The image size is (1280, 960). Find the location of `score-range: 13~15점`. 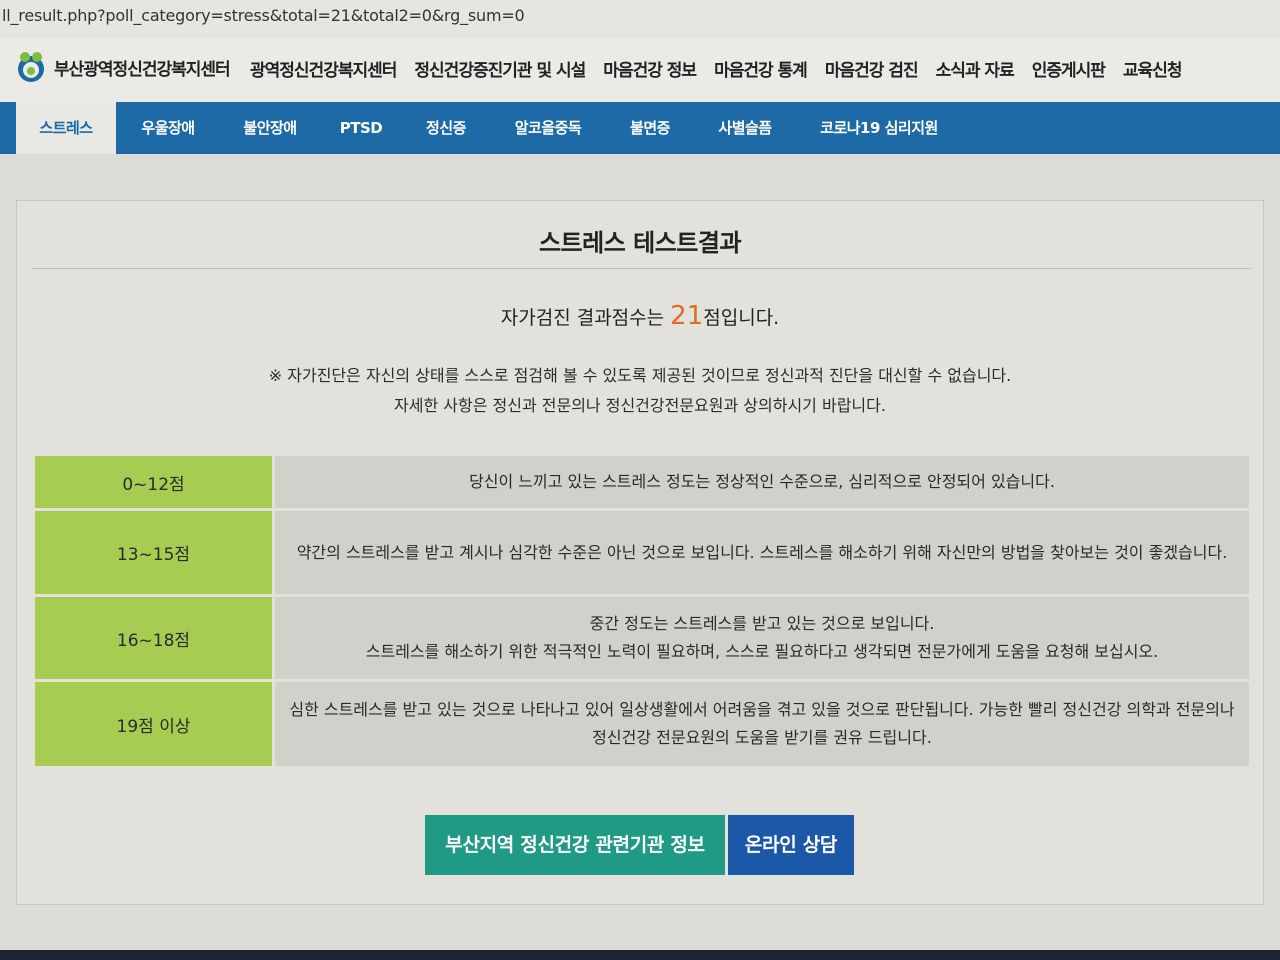

score-range: 13~15점 is located at coordinates (155, 552).